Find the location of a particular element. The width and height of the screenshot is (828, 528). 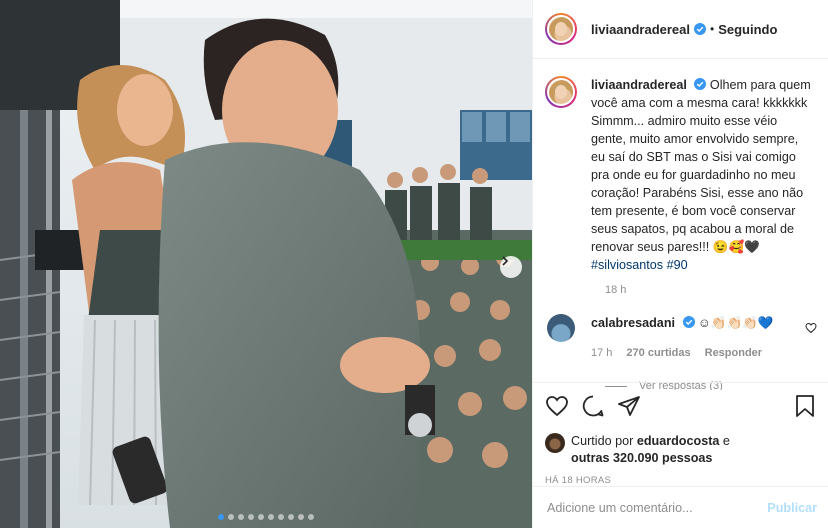

comment-text: ☺👏🏻👏🏻👏🏻💙 is located at coordinates (736, 323).